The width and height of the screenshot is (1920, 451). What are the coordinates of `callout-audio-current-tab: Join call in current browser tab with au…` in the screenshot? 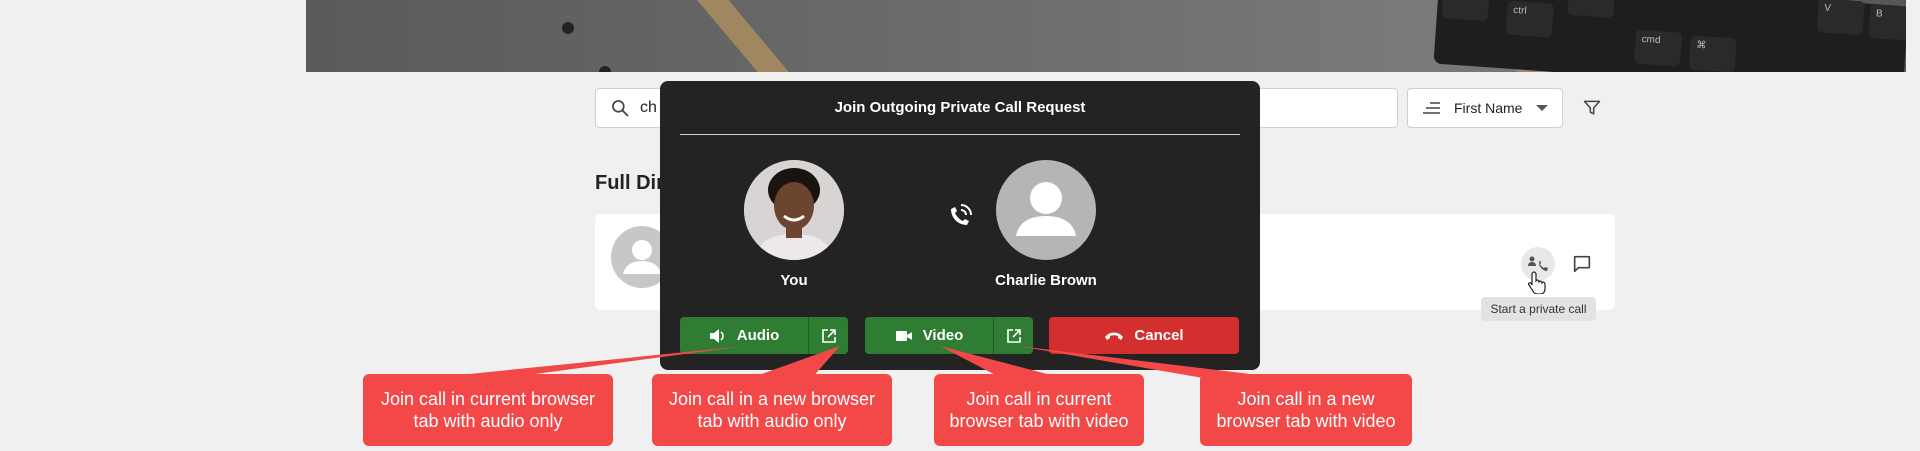 It's located at (488, 410).